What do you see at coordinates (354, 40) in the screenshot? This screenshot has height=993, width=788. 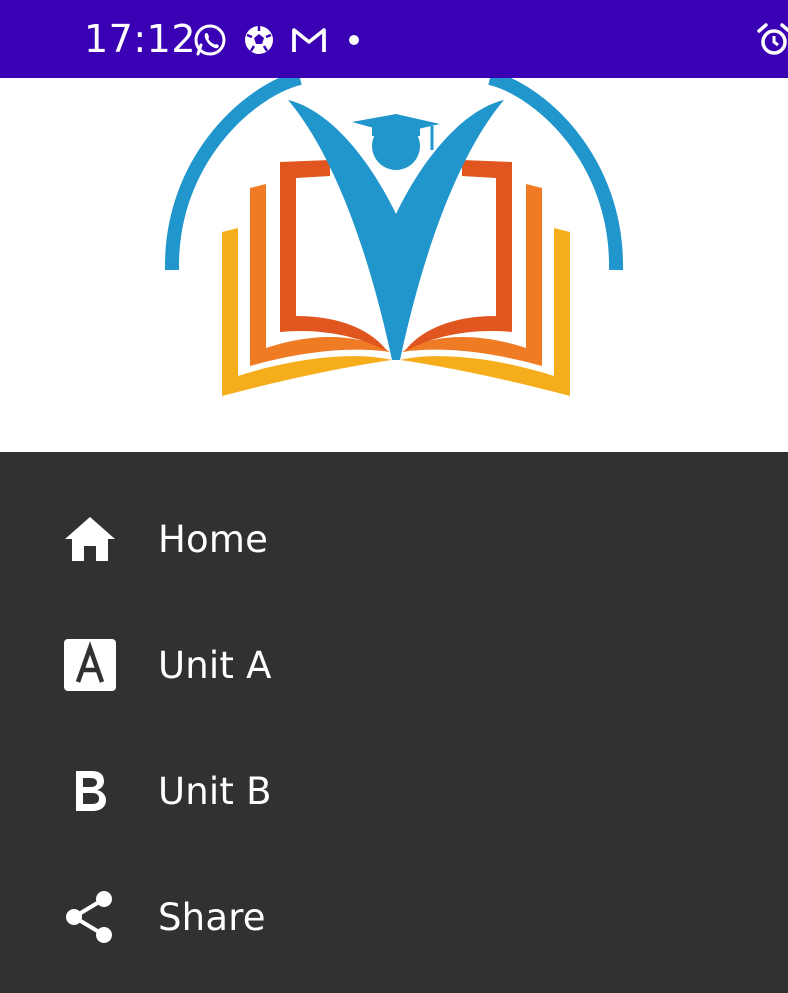 I see `dot-icon` at bounding box center [354, 40].